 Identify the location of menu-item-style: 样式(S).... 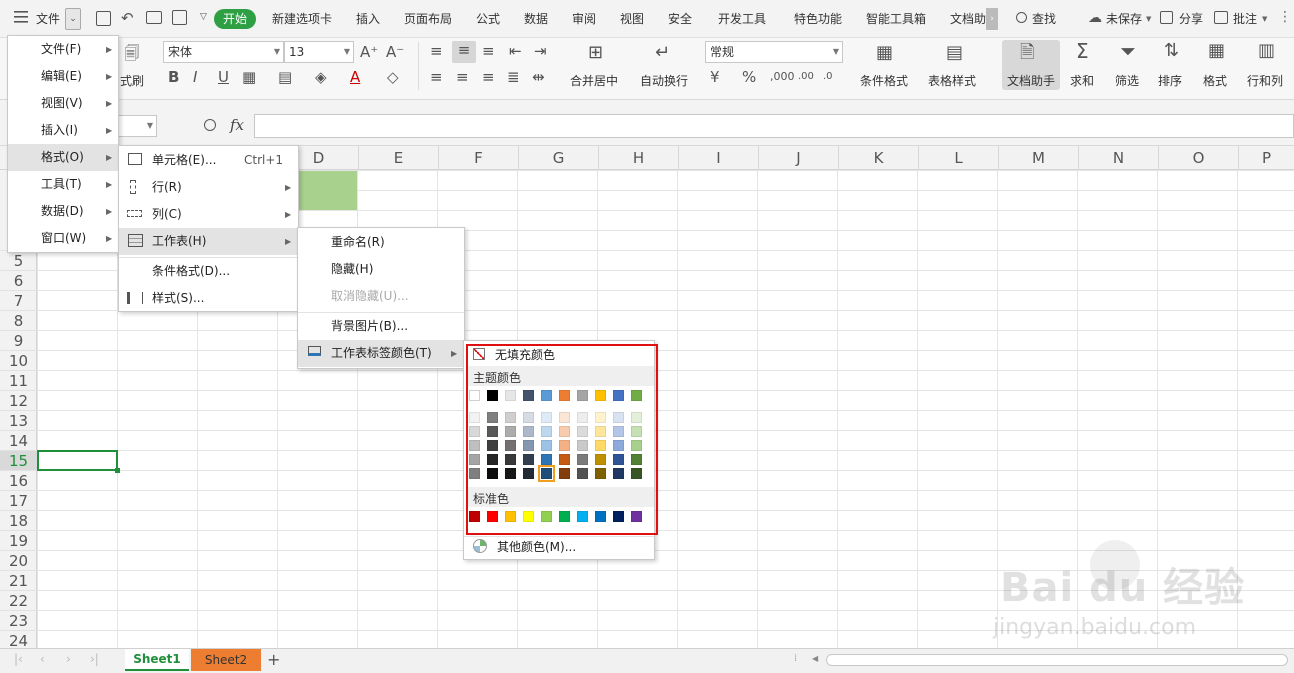
(208, 298).